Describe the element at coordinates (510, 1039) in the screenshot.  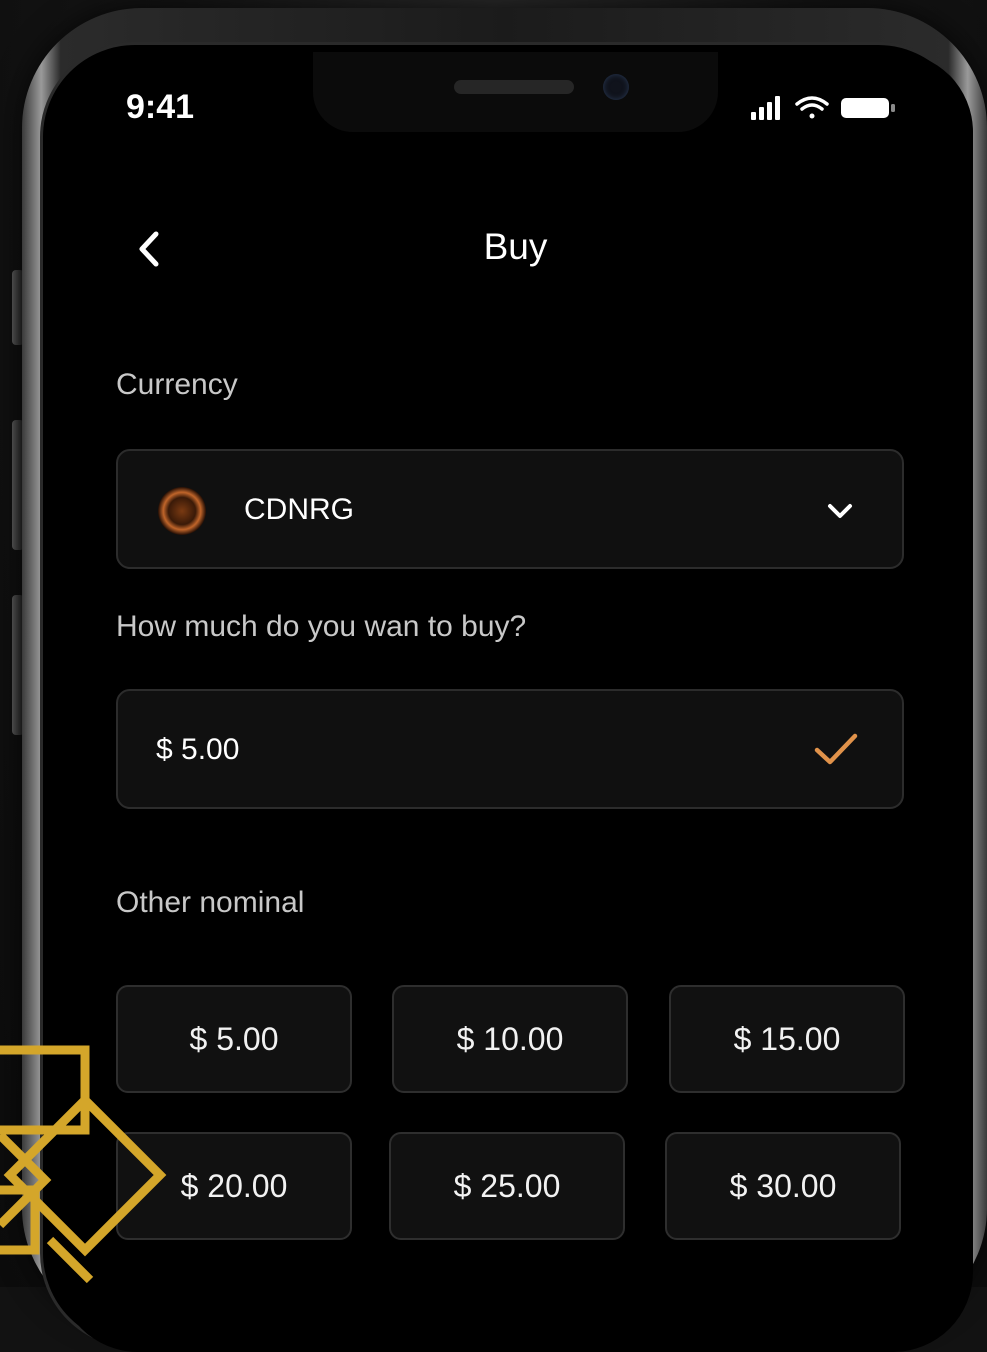
I see `nominal-option-10: $ 10.00` at that location.